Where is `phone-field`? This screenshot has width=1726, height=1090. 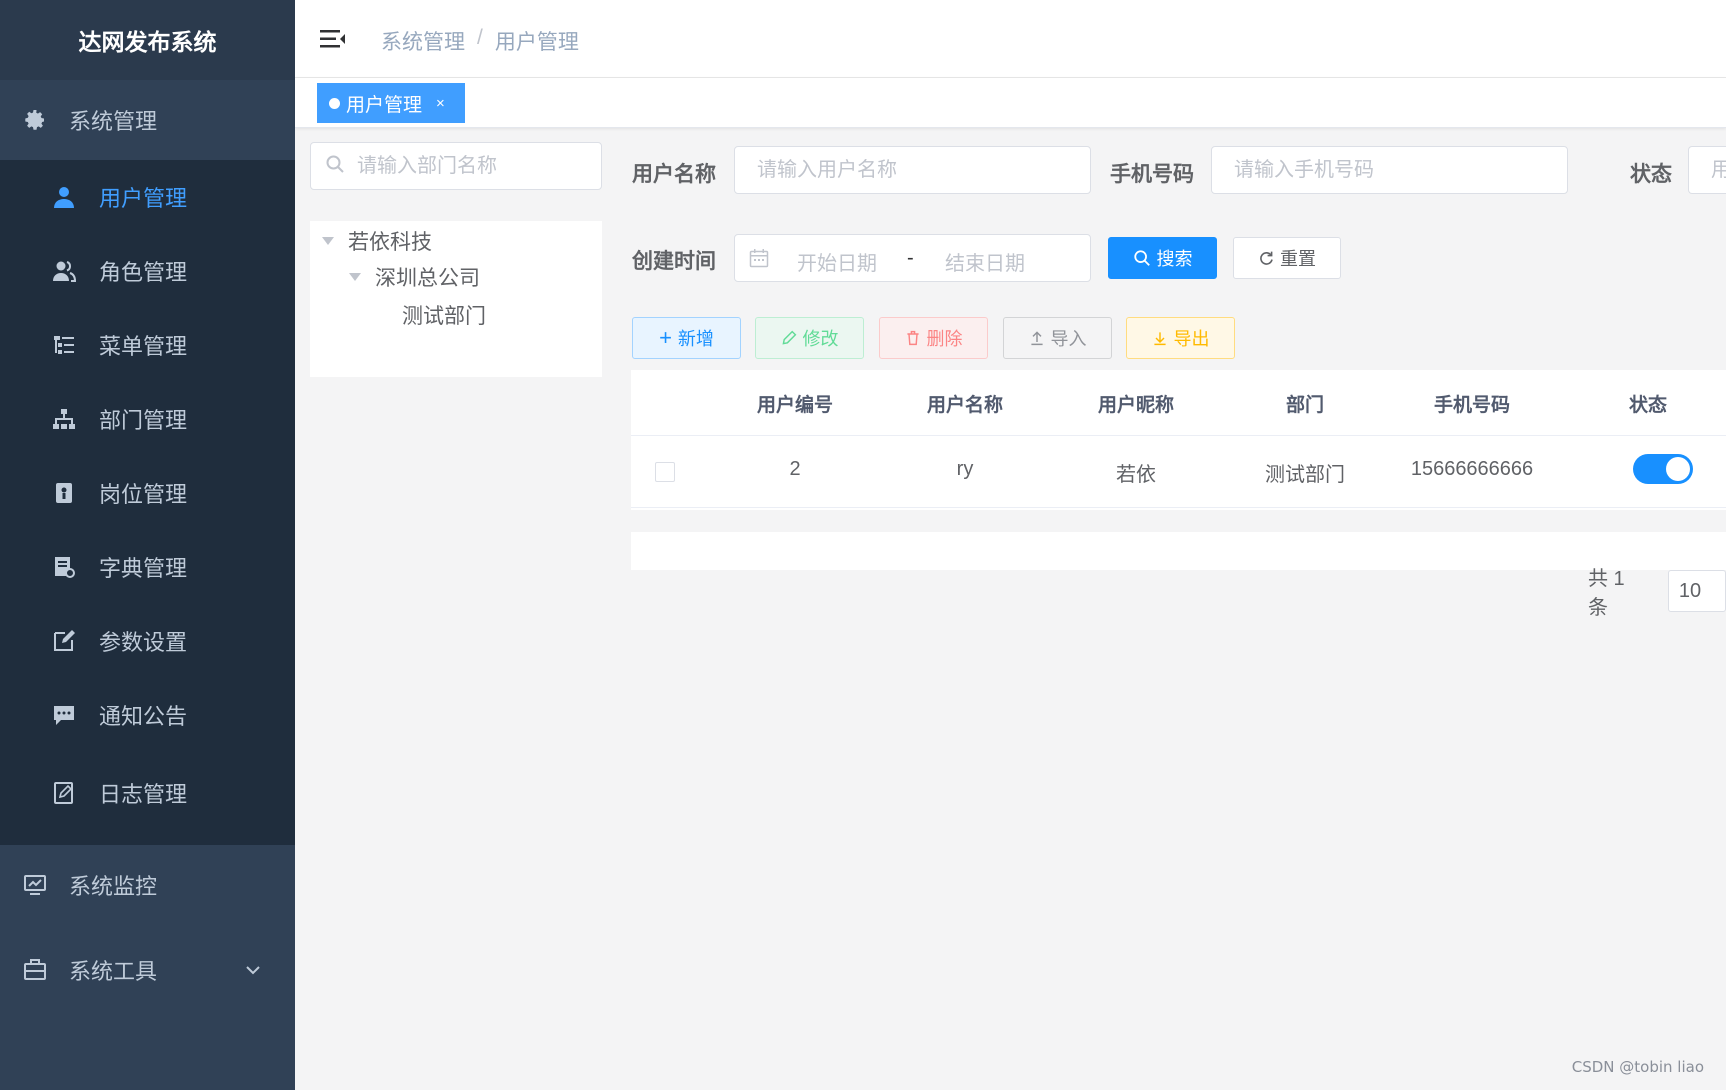
phone-field is located at coordinates (1389, 170).